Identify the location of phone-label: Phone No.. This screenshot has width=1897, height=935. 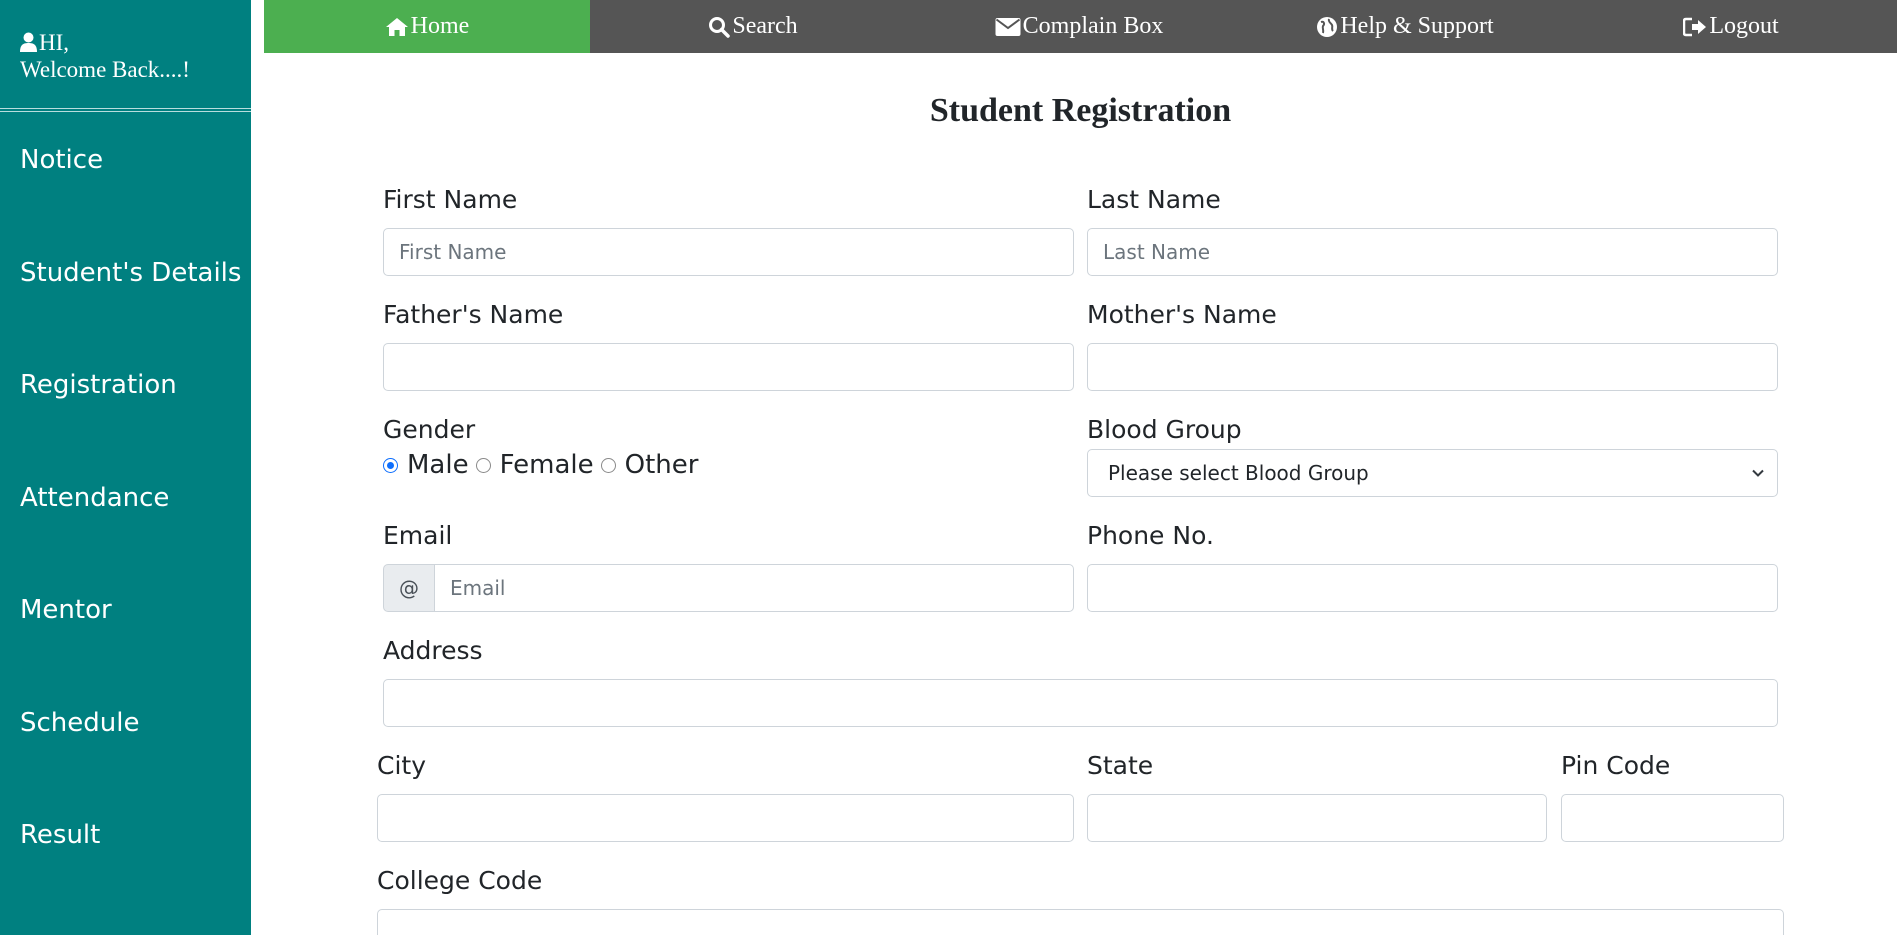
(1150, 535).